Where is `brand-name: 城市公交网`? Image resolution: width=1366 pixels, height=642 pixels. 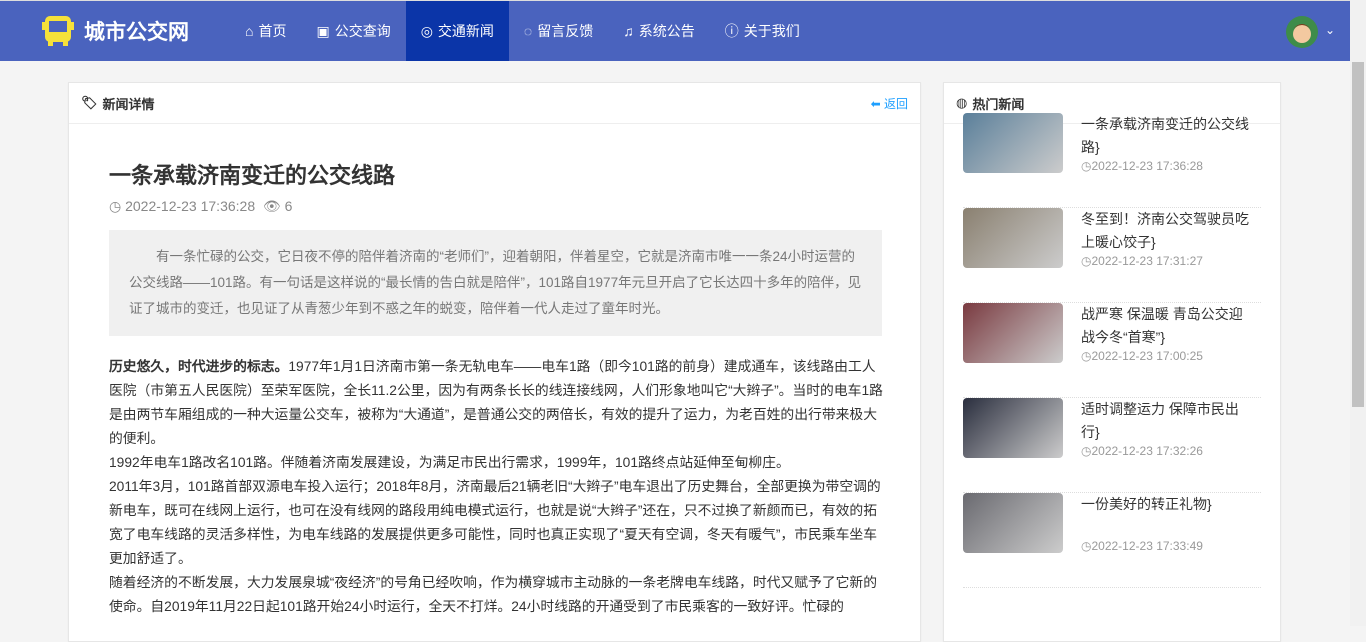 brand-name: 城市公交网 is located at coordinates (136, 32).